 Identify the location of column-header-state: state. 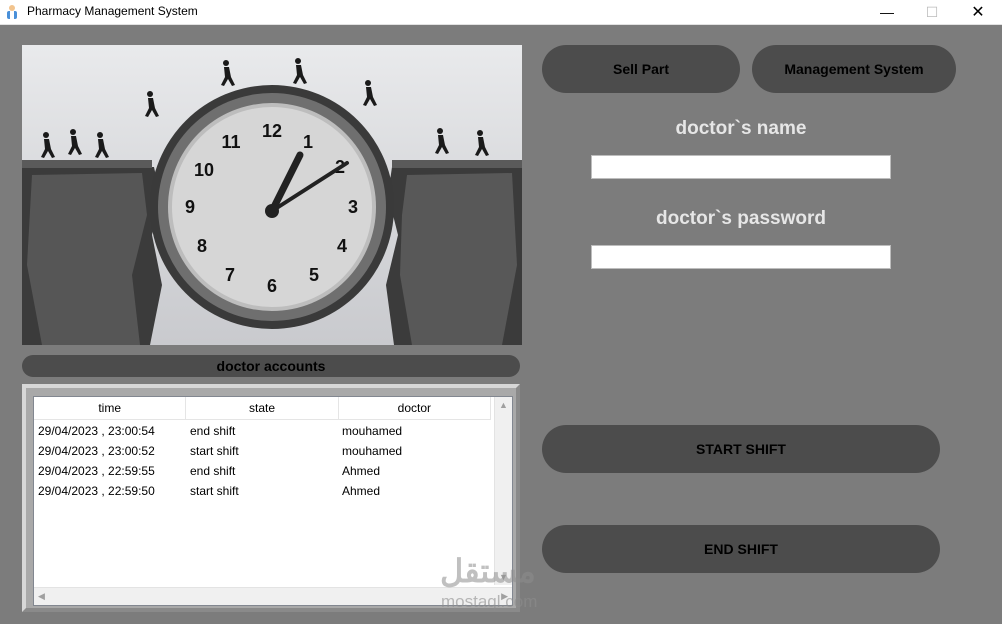
(262, 408).